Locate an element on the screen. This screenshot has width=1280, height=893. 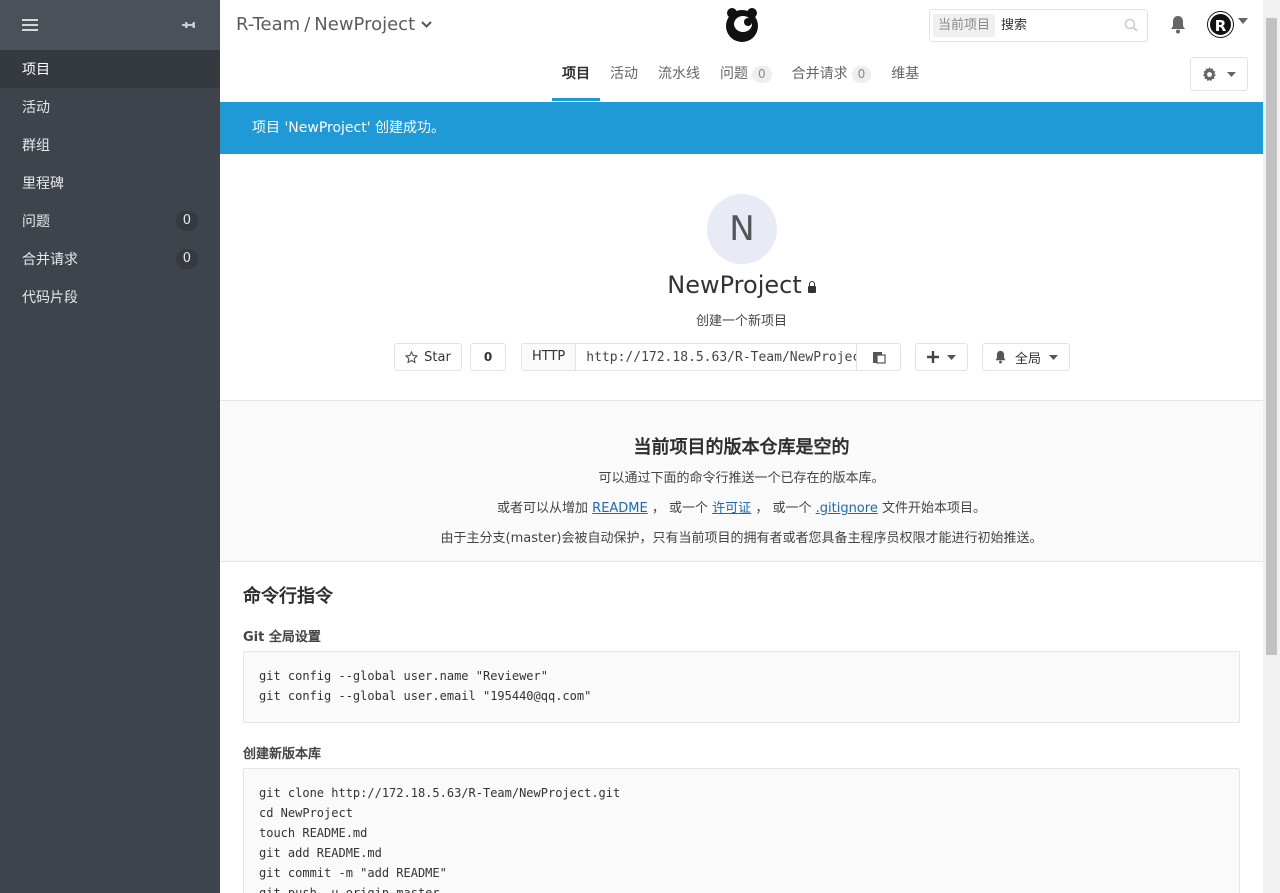
issues-tab-badge: 0 is located at coordinates (762, 74).